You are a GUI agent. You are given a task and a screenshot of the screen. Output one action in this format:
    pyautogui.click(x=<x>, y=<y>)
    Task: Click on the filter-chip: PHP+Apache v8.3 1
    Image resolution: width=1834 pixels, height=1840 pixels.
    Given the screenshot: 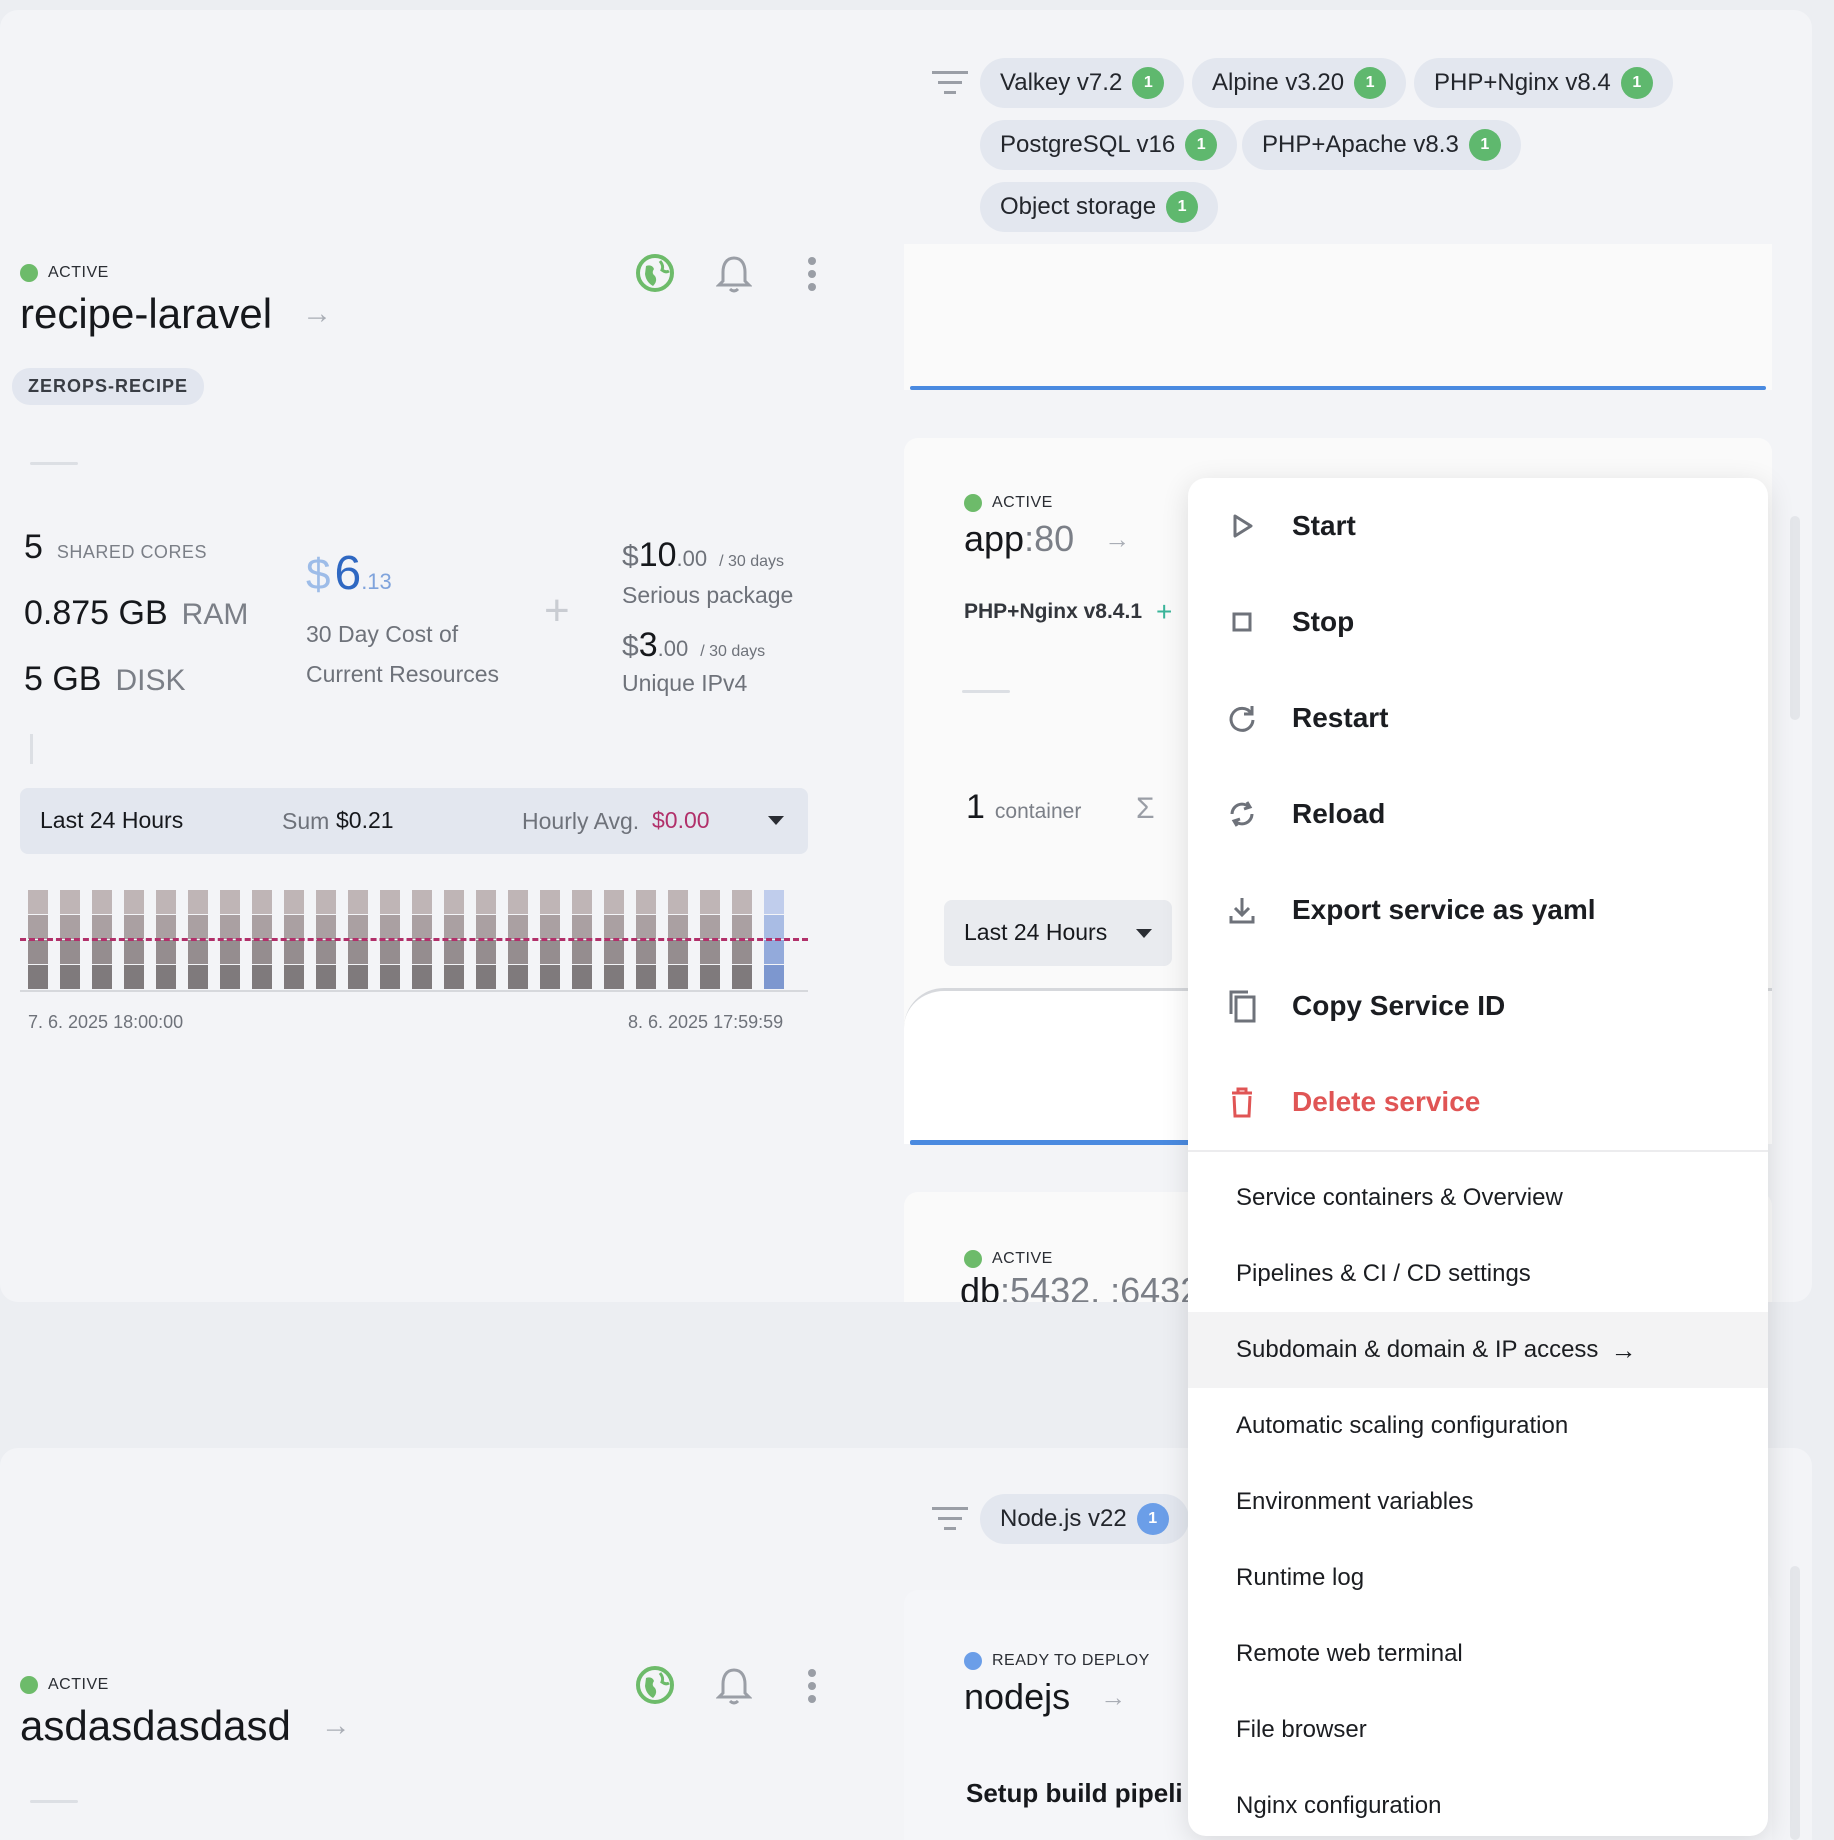 What is the action you would take?
    pyautogui.click(x=1381, y=145)
    